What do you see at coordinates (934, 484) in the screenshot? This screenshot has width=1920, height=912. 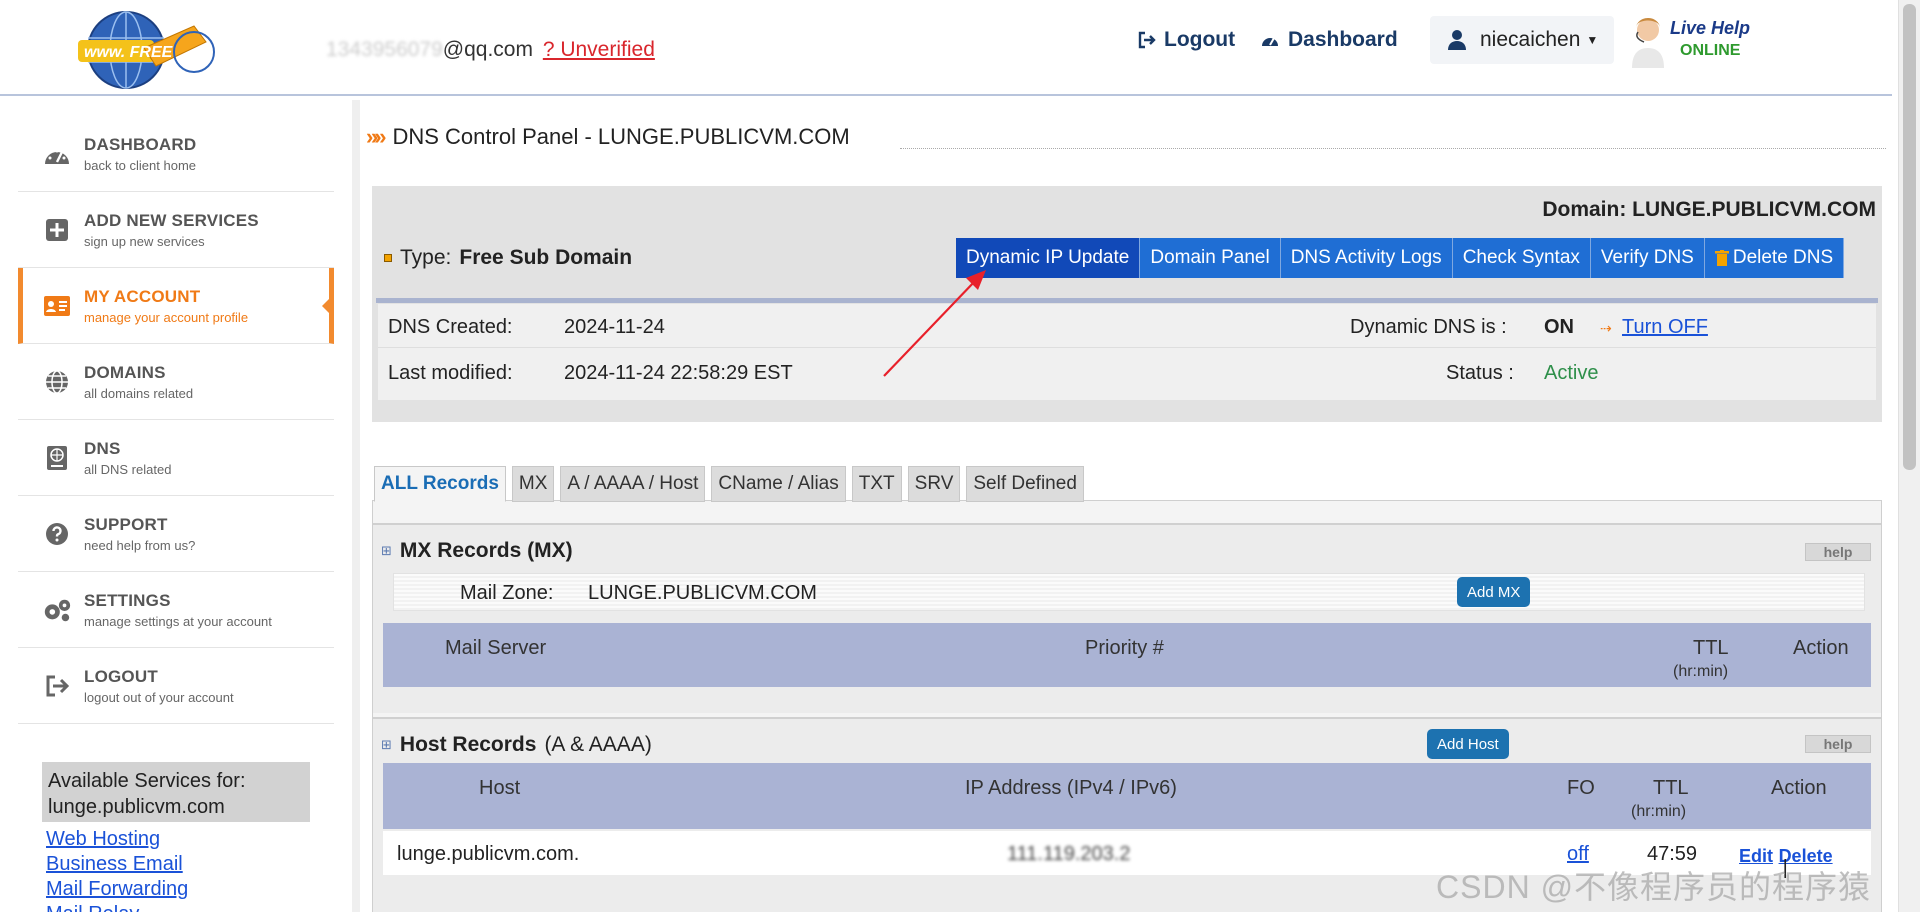 I see `tab-srv: SRV` at bounding box center [934, 484].